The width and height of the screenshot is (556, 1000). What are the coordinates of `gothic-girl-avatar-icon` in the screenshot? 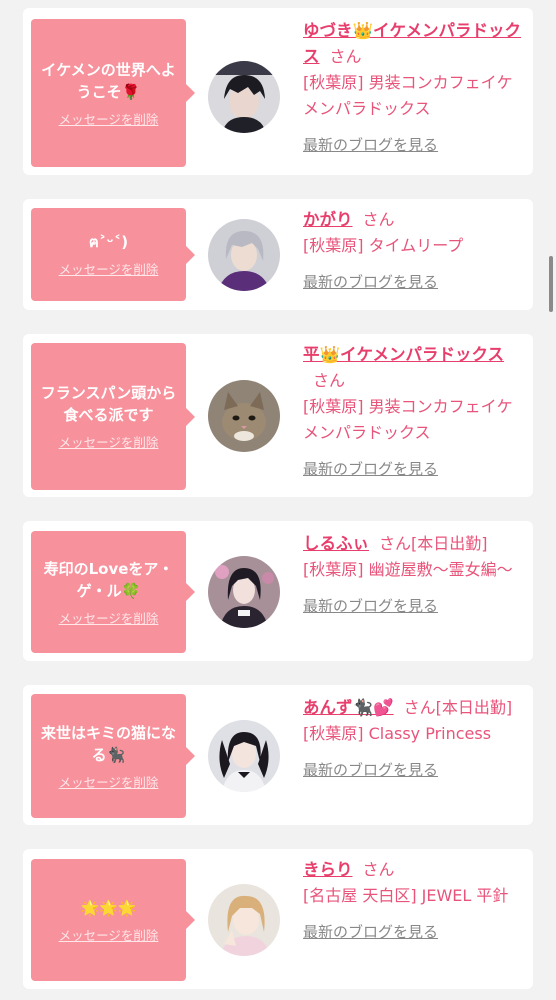 It's located at (244, 592).